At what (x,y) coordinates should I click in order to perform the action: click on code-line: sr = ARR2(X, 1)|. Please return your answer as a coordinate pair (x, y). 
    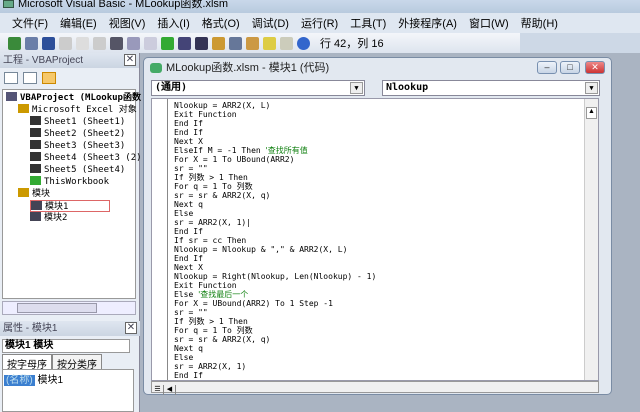
    Looking at the image, I should click on (212, 222).